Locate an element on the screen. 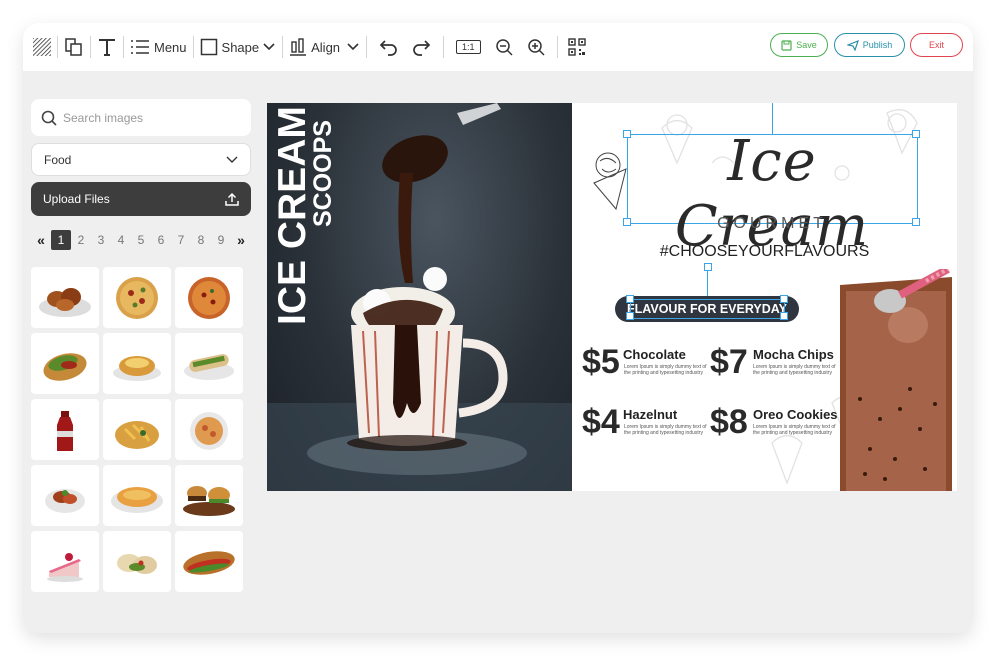 The image size is (1008, 668). shape-dropdown: Shape is located at coordinates (238, 47).